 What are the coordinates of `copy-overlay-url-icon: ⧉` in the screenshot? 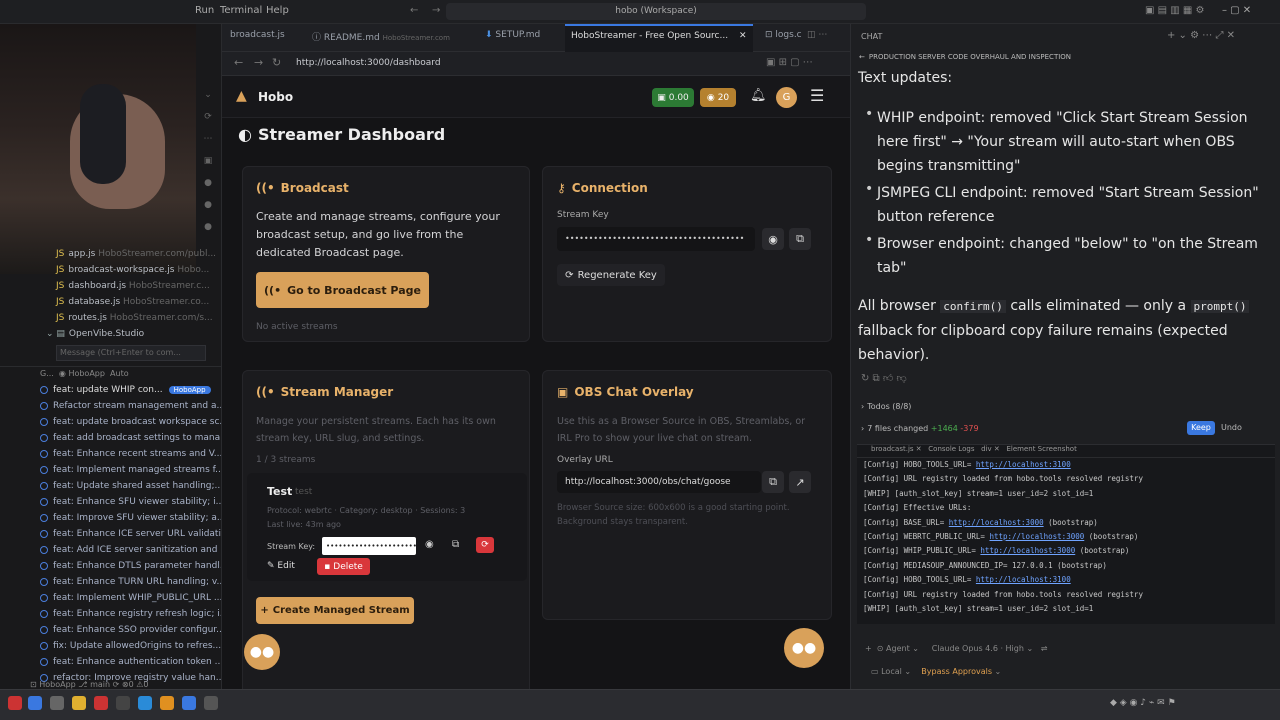 It's located at (773, 482).